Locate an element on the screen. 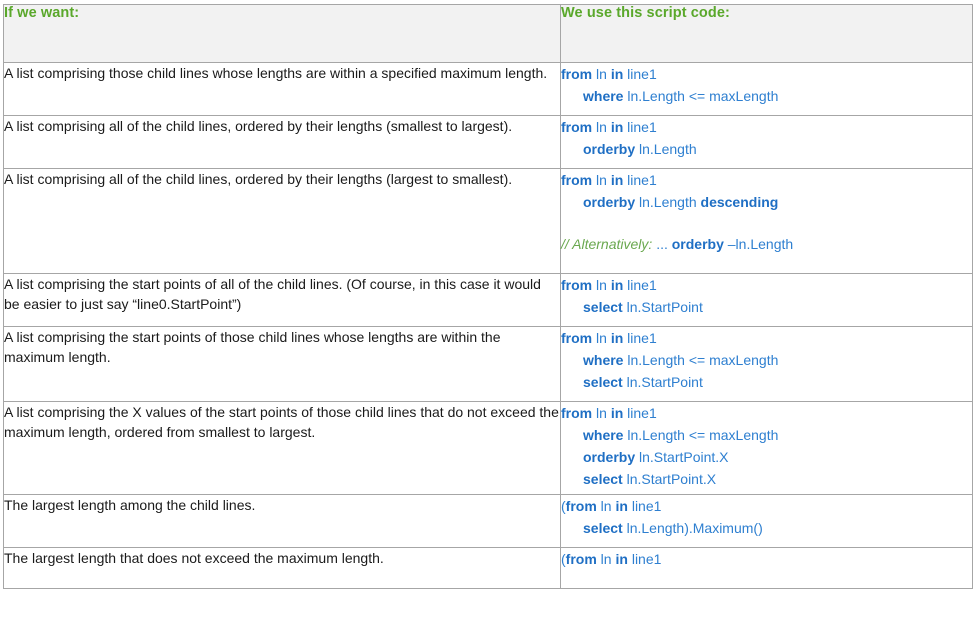  code-token-id: ln.Length).Maximum() is located at coordinates (692, 528).